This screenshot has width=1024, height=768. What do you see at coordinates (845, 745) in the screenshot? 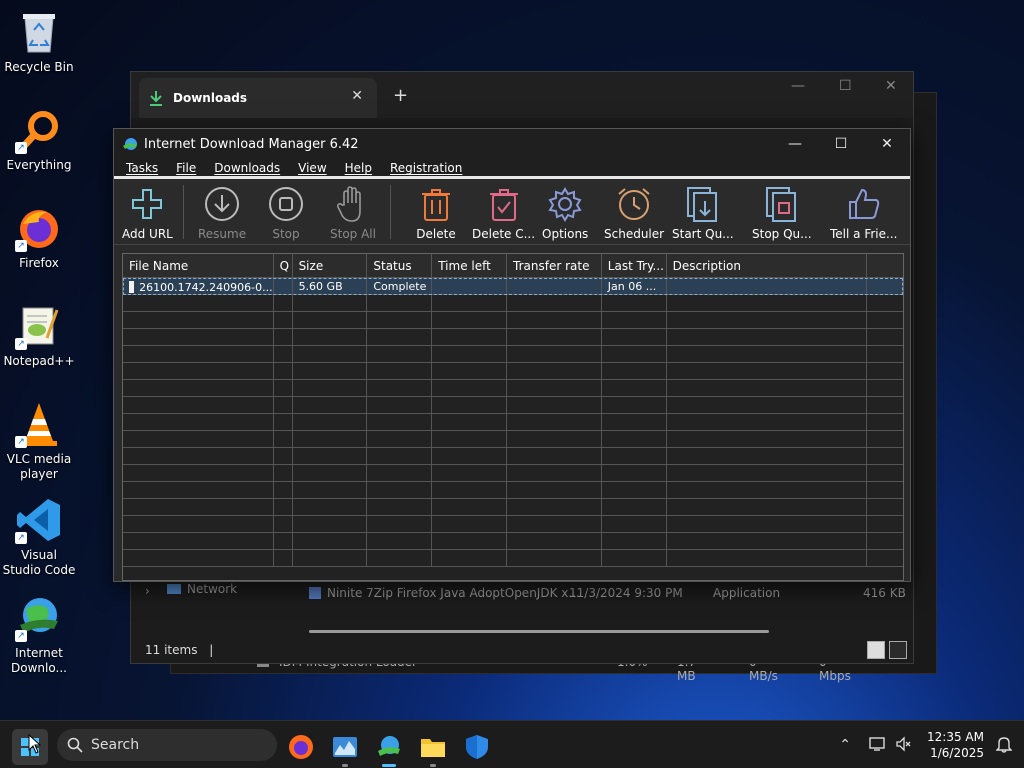
I see `chevron-up-icon: ⌃` at bounding box center [845, 745].